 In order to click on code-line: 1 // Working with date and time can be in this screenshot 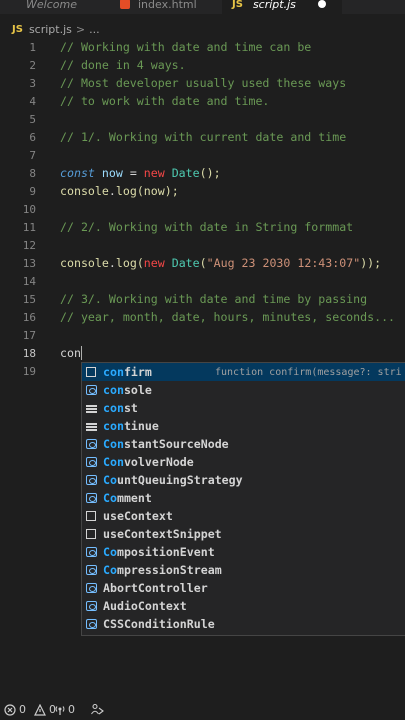, I will do `click(202, 47)`.